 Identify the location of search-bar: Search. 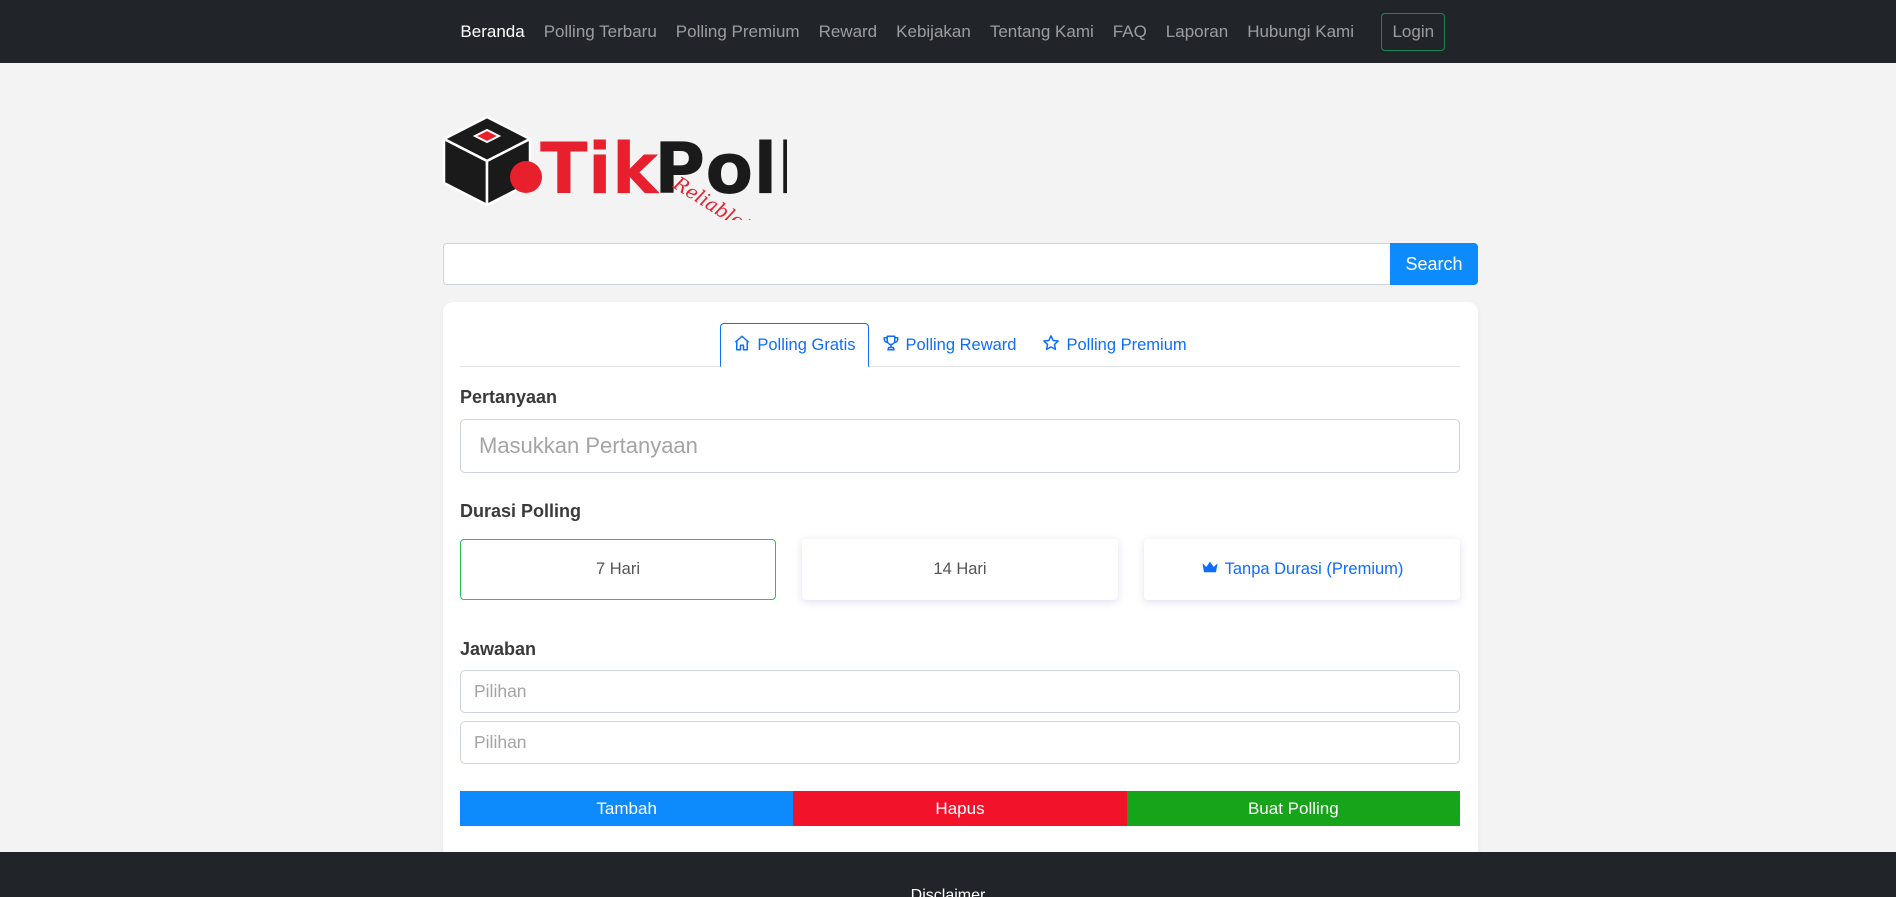
(960, 264).